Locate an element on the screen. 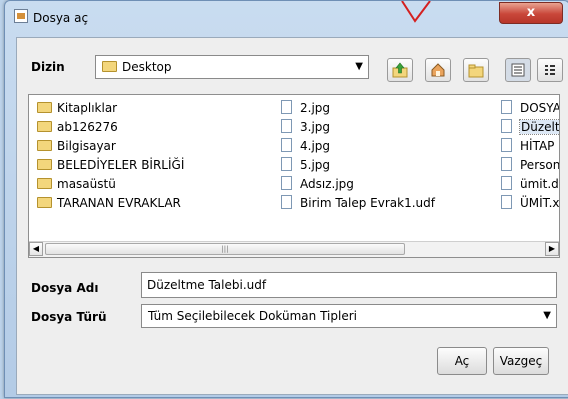  file-item: DOSYA. is located at coordinates (530, 108).